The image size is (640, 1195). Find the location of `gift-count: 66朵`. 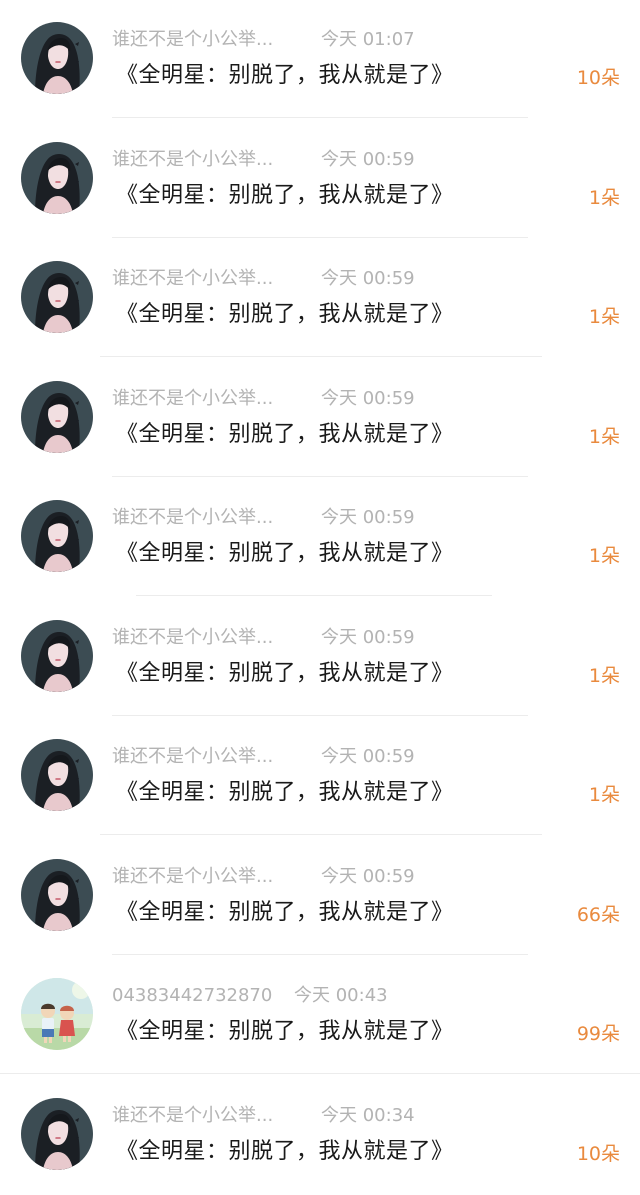

gift-count: 66朵 is located at coordinates (598, 915).